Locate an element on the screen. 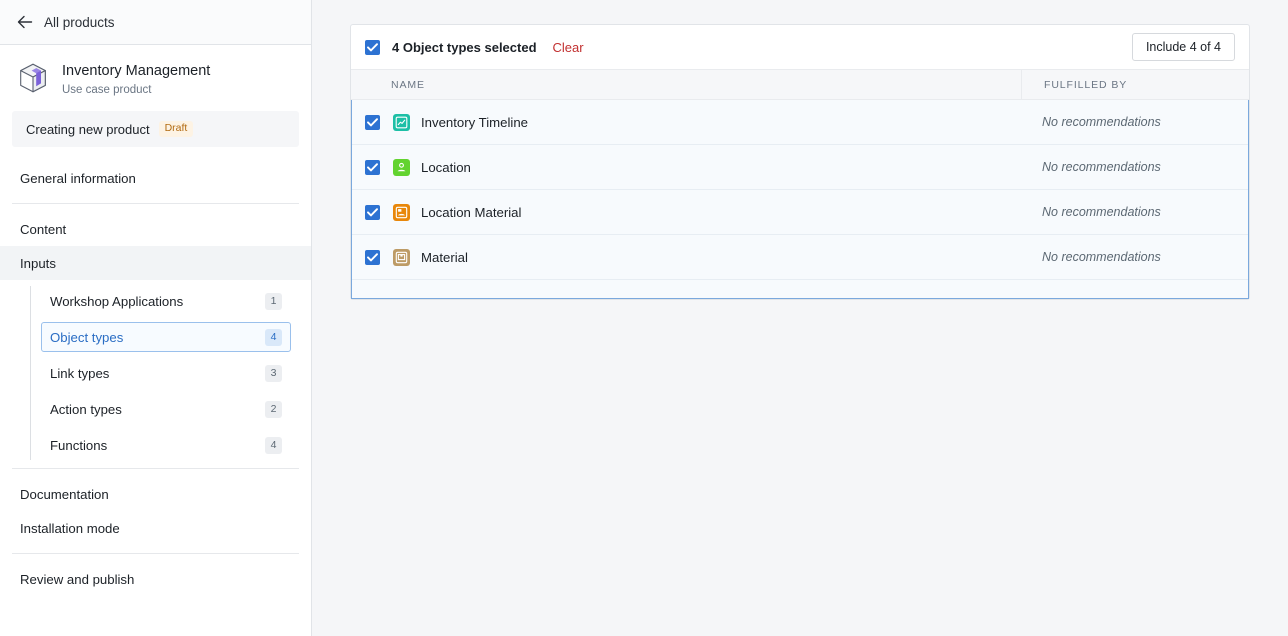  sidebar-item-inputs: Inputs is located at coordinates (155, 263).